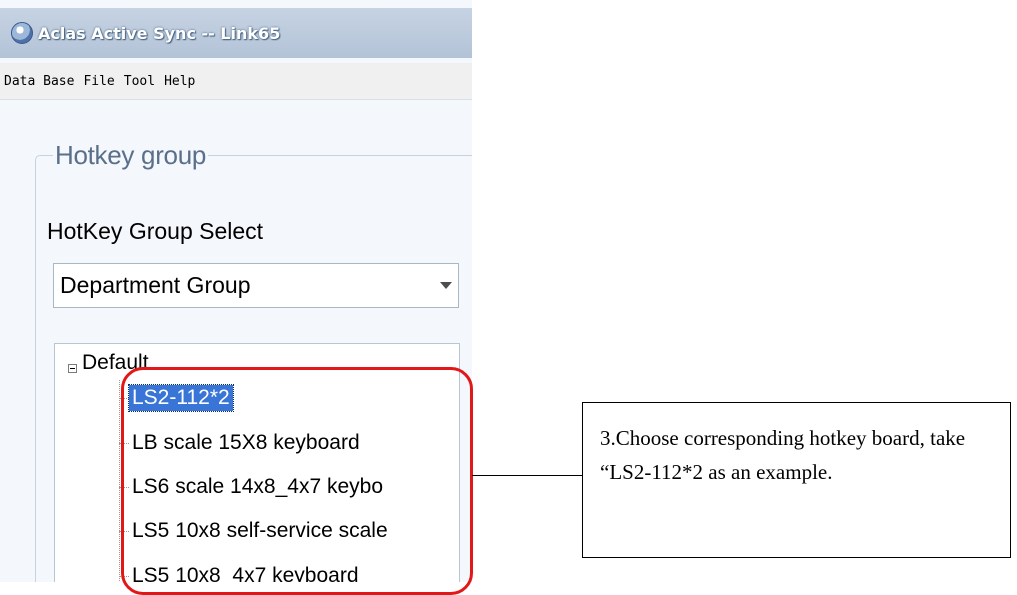 The width and height of the screenshot is (1017, 595). What do you see at coordinates (527, 475) in the screenshot?
I see `callout-connector-line` at bounding box center [527, 475].